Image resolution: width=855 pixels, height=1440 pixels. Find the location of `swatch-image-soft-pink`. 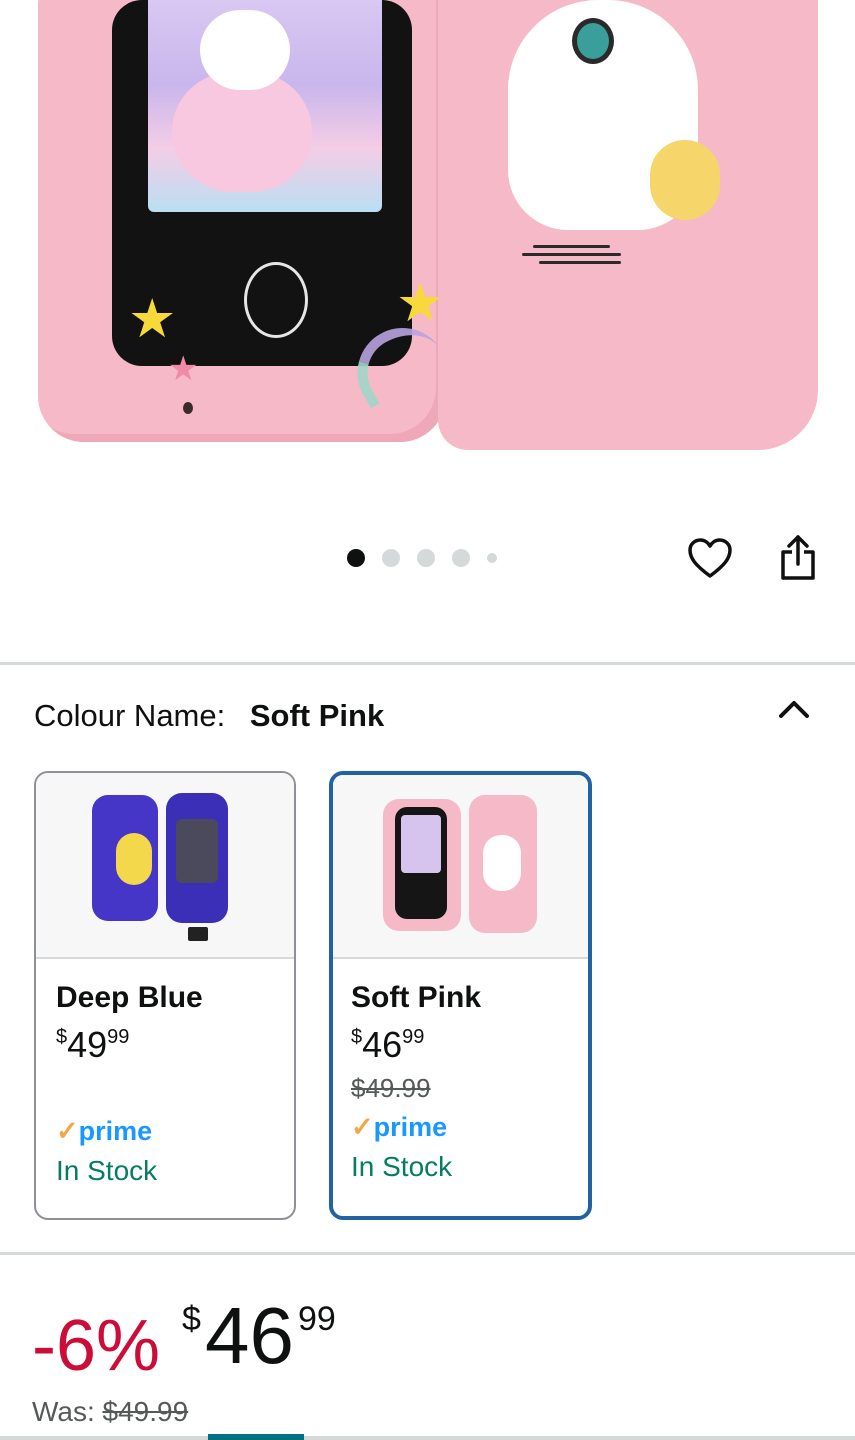

swatch-image-soft-pink is located at coordinates (460, 867).